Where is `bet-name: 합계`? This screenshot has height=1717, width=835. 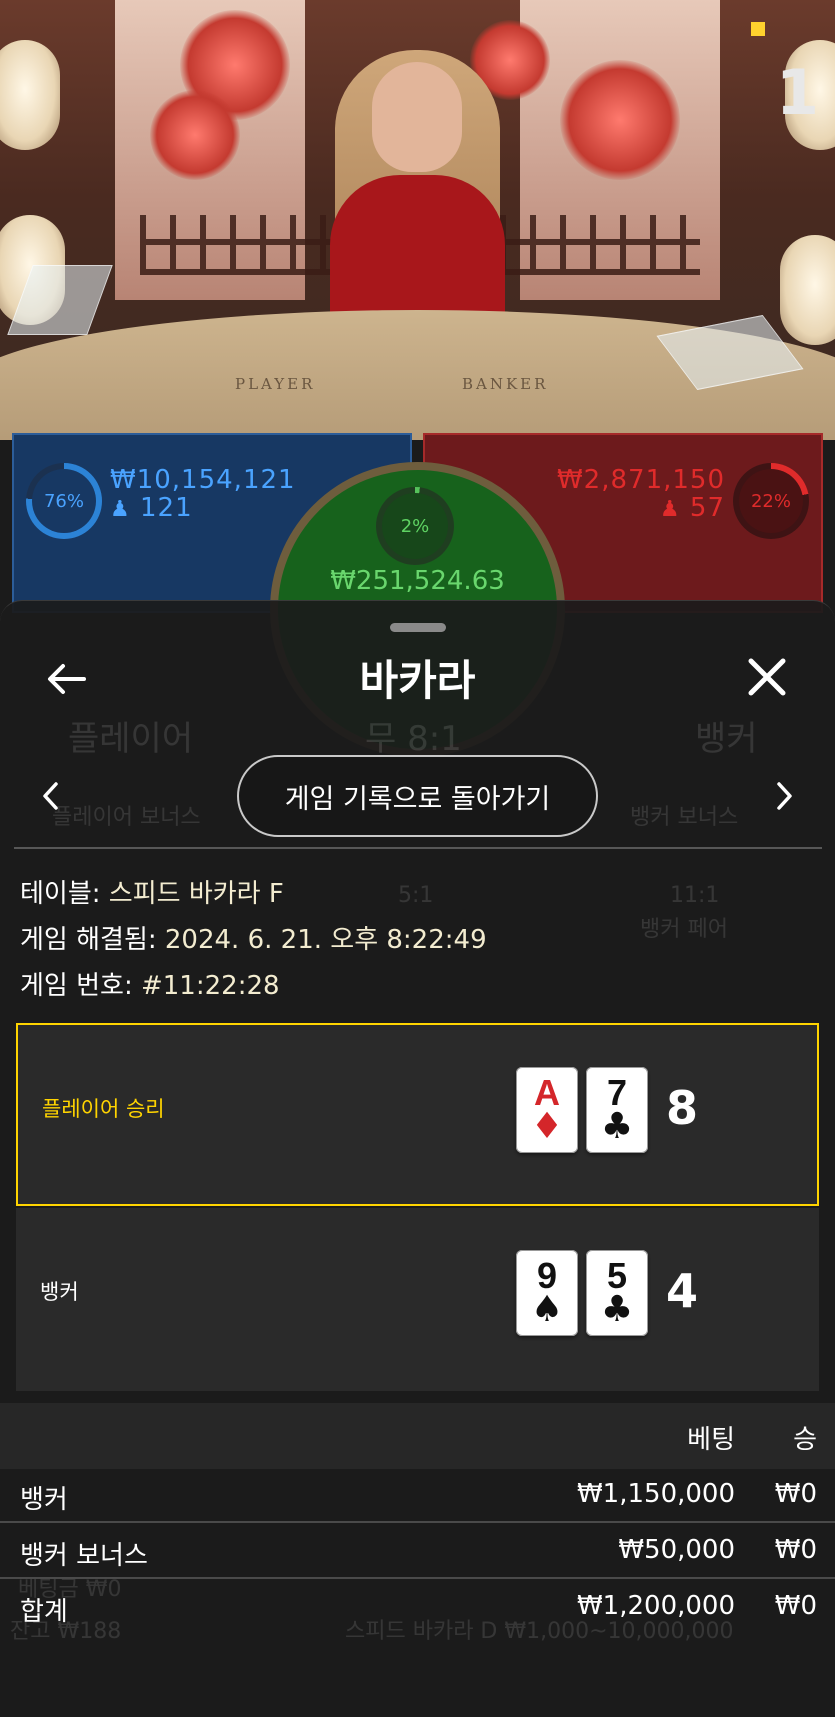 bet-name: 합계 is located at coordinates (44, 1612).